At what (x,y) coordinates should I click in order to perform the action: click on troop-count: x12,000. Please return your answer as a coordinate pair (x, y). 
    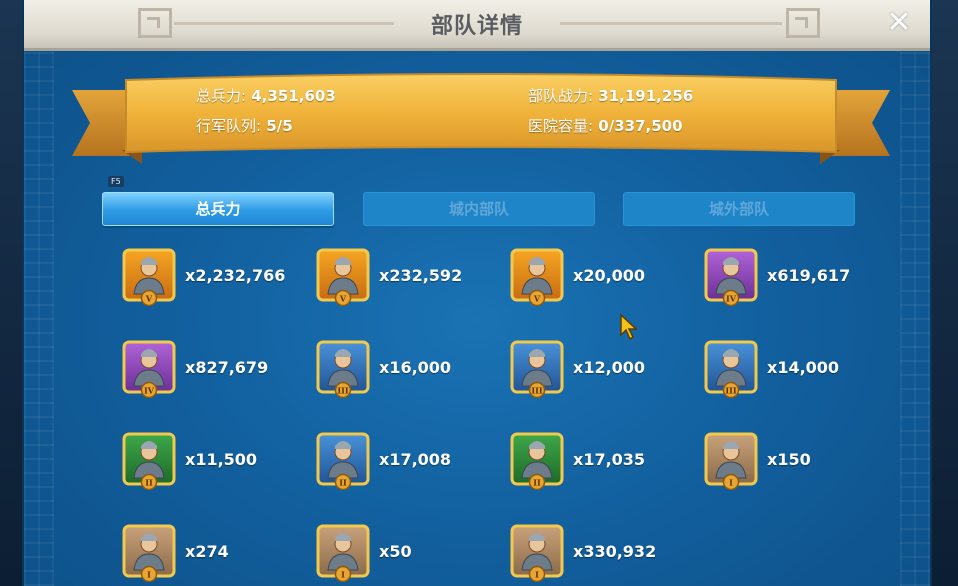
    Looking at the image, I should click on (609, 367).